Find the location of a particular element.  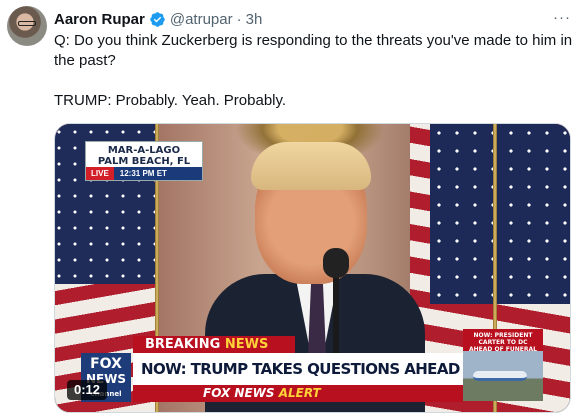

breaking-news-banner: BREAKING NEWS is located at coordinates (214, 344).